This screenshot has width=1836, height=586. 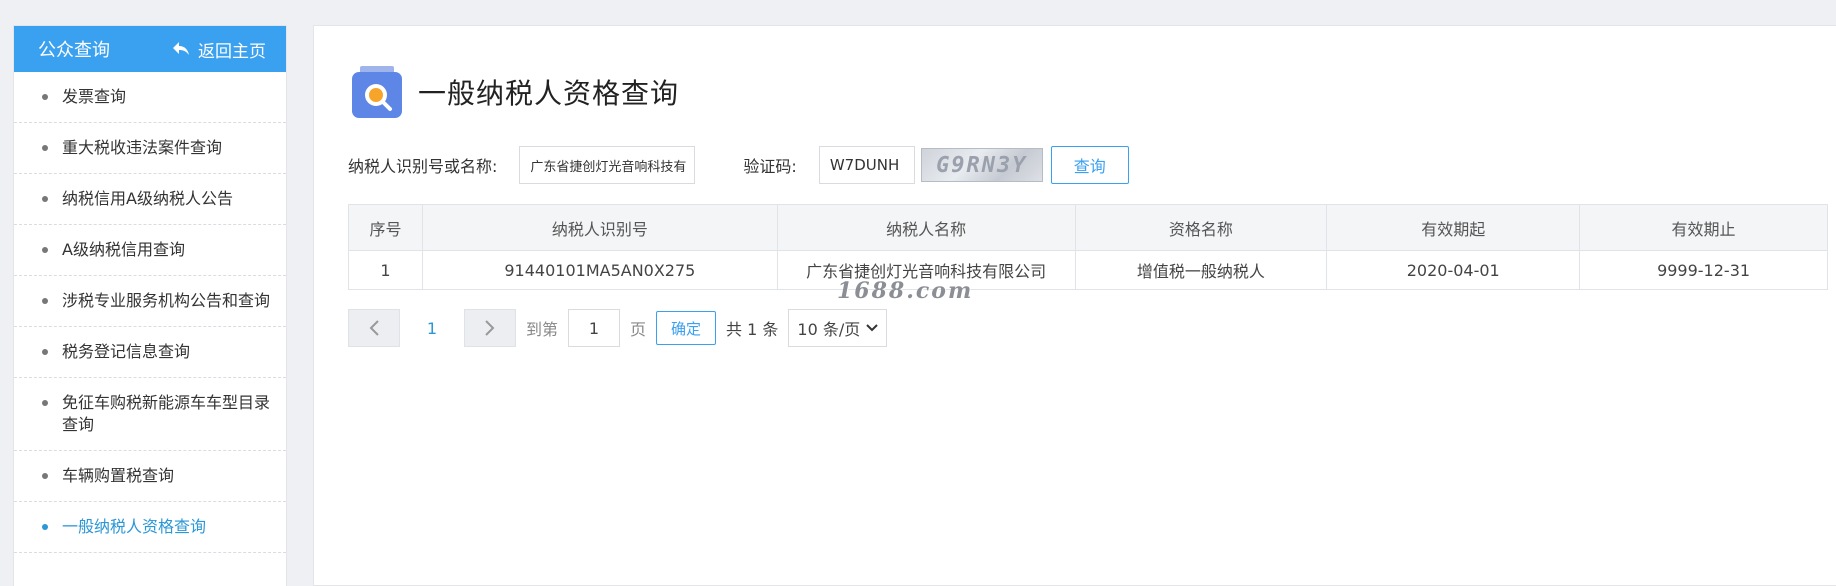 I want to click on goto-page-input: 1, so click(x=594, y=328).